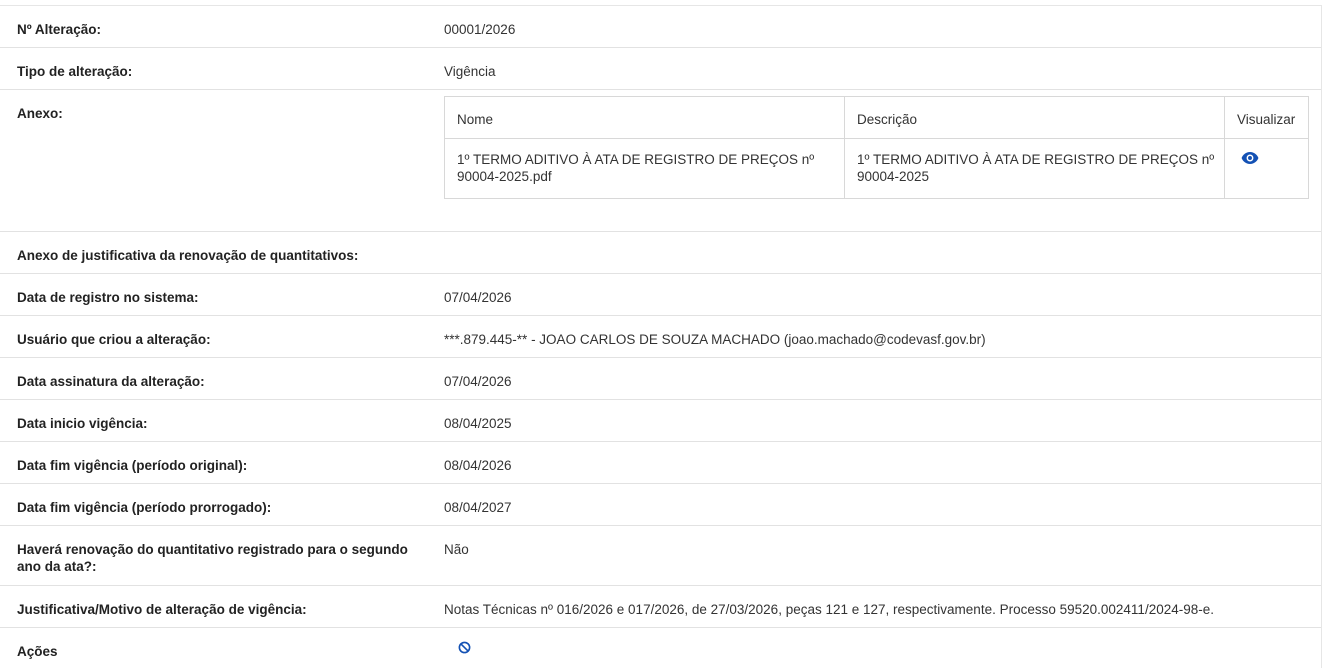 This screenshot has width=1325, height=669. Describe the element at coordinates (1267, 118) in the screenshot. I see `header-visualizar: Visualizar` at that location.